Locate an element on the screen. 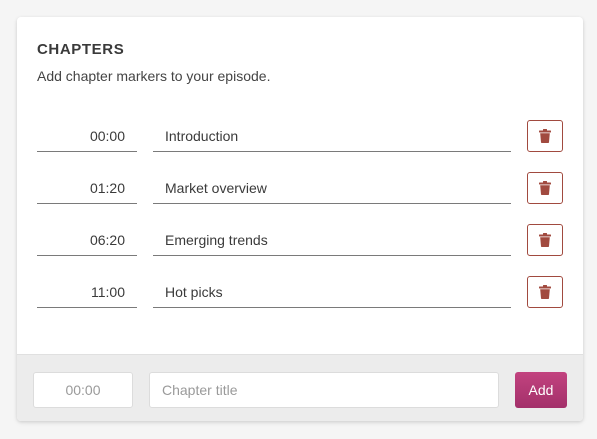  chapter-row: 06:20 Emerging trends is located at coordinates (300, 250).